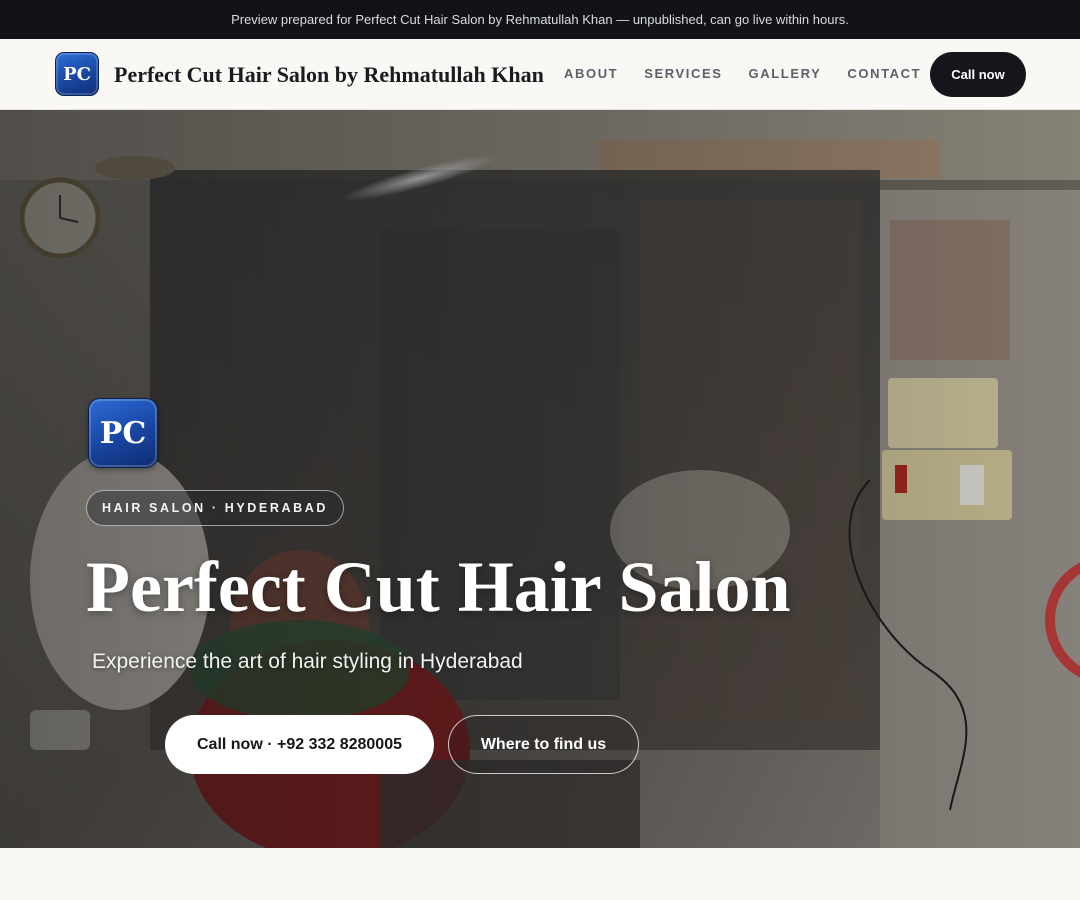 This screenshot has width=1080, height=900. I want to click on nav-link-services: SERVICES, so click(683, 73).